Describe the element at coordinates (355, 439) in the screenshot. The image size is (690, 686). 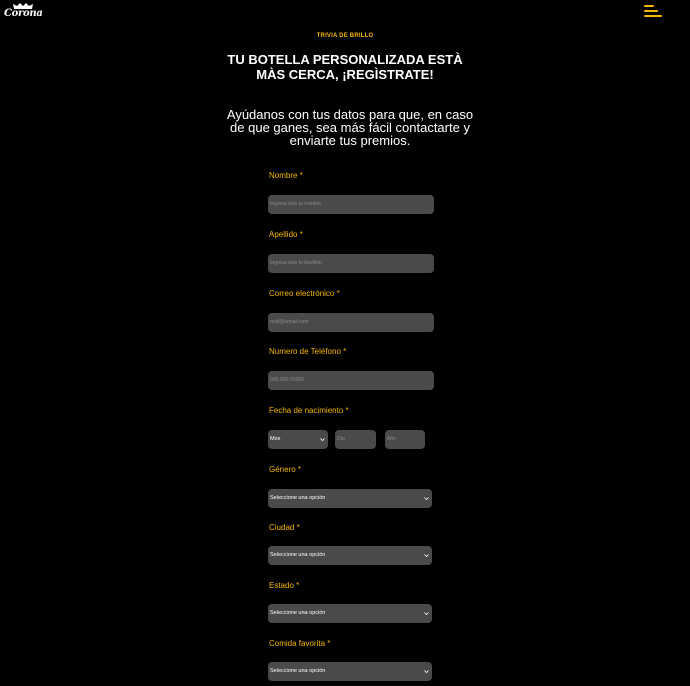
I see `dia-input: Día` at that location.